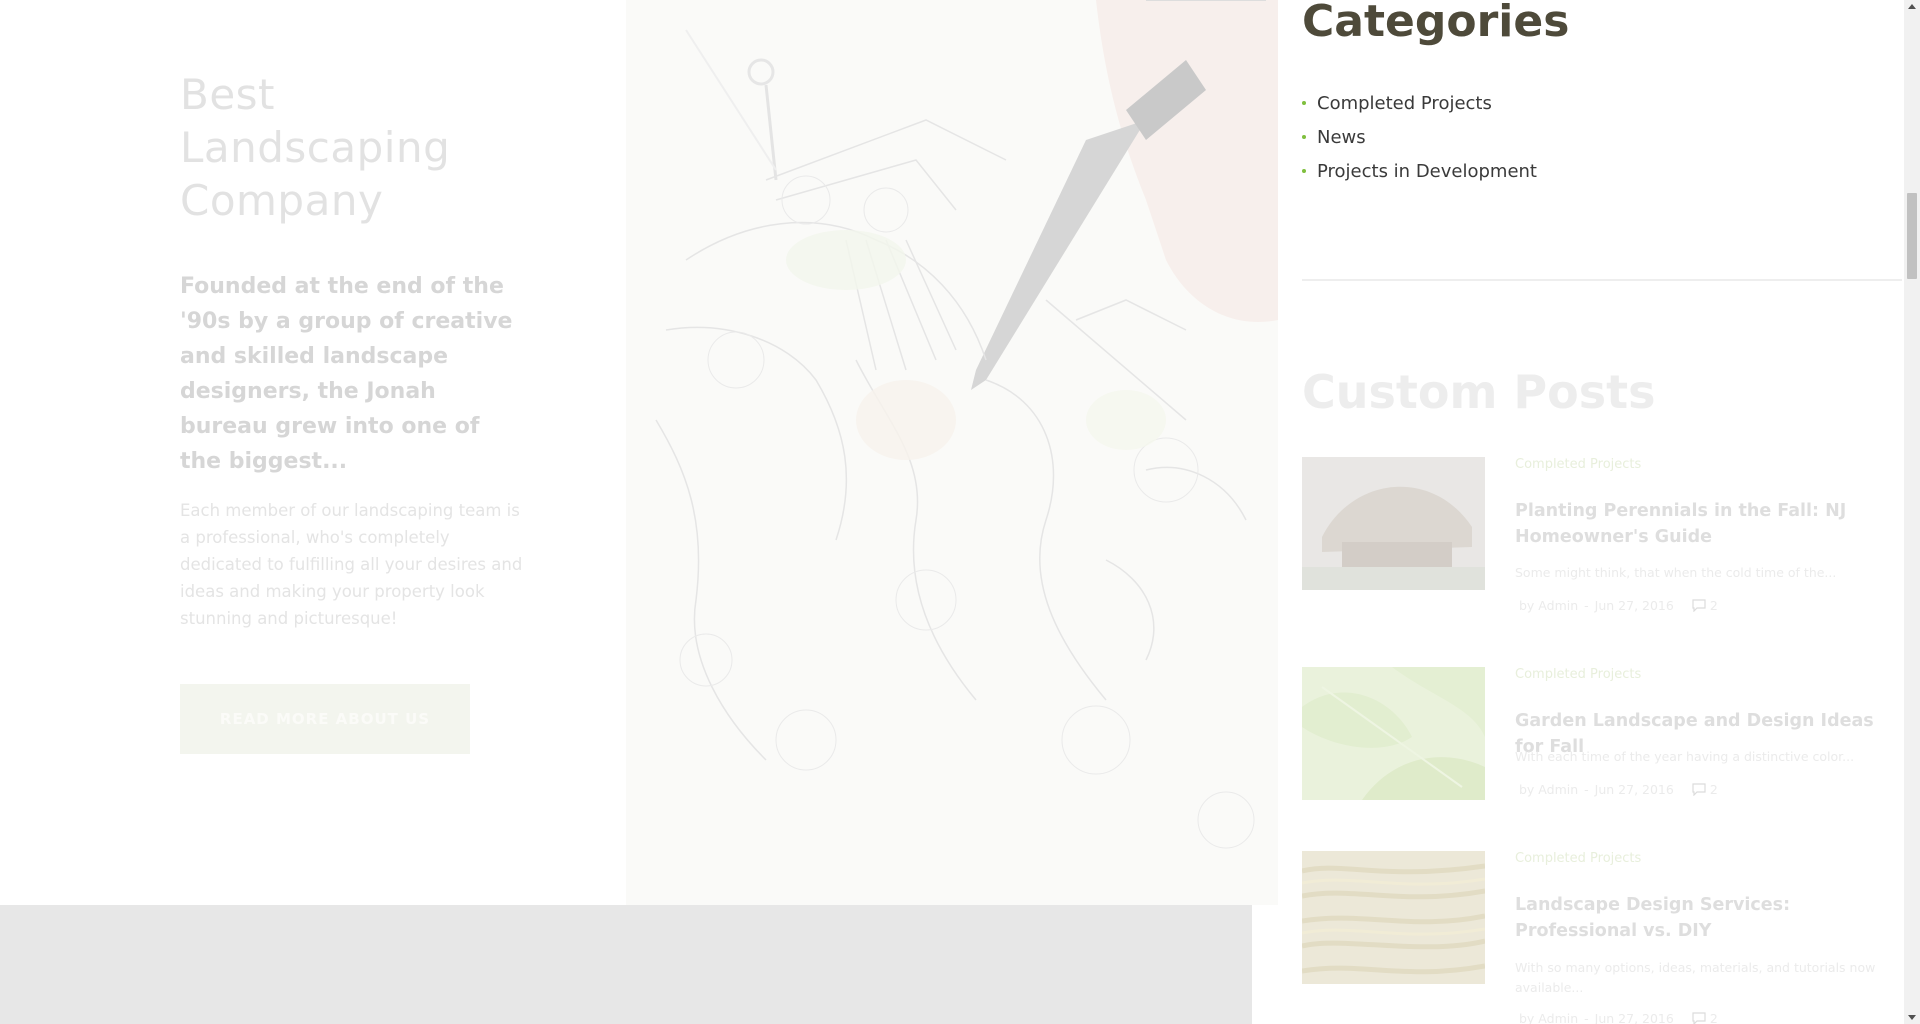  Describe the element at coordinates (1912, 6) in the screenshot. I see `scroll-up-icon` at that location.